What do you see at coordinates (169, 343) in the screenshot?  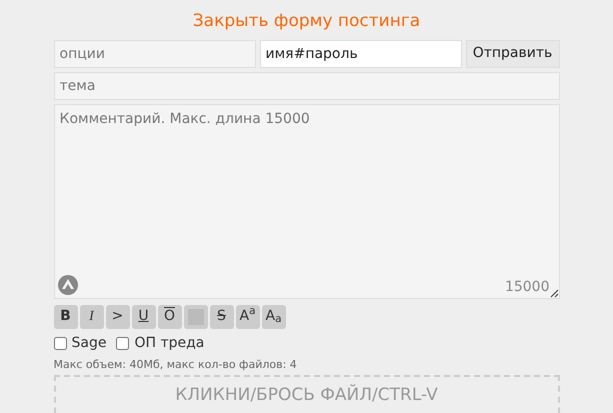 I see `checkbox-label: ОП треда` at bounding box center [169, 343].